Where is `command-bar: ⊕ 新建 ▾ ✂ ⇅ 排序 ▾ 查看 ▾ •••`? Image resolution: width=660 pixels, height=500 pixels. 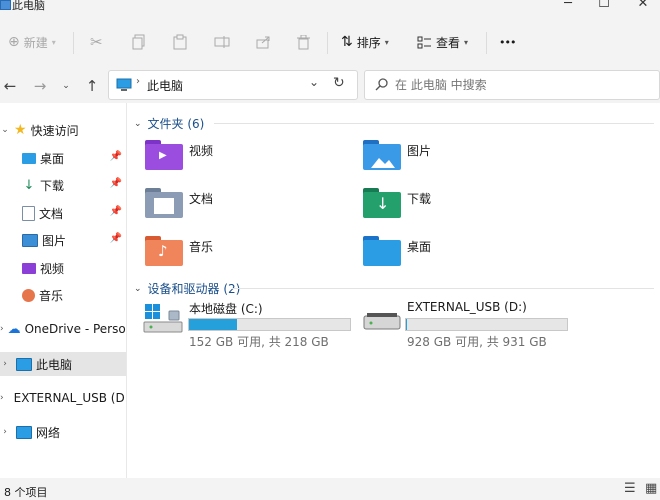
command-bar: ⊕ 新建 ▾ ✂ ⇅ 排序 ▾ 查看 ▾ ••• is located at coordinates (330, 42).